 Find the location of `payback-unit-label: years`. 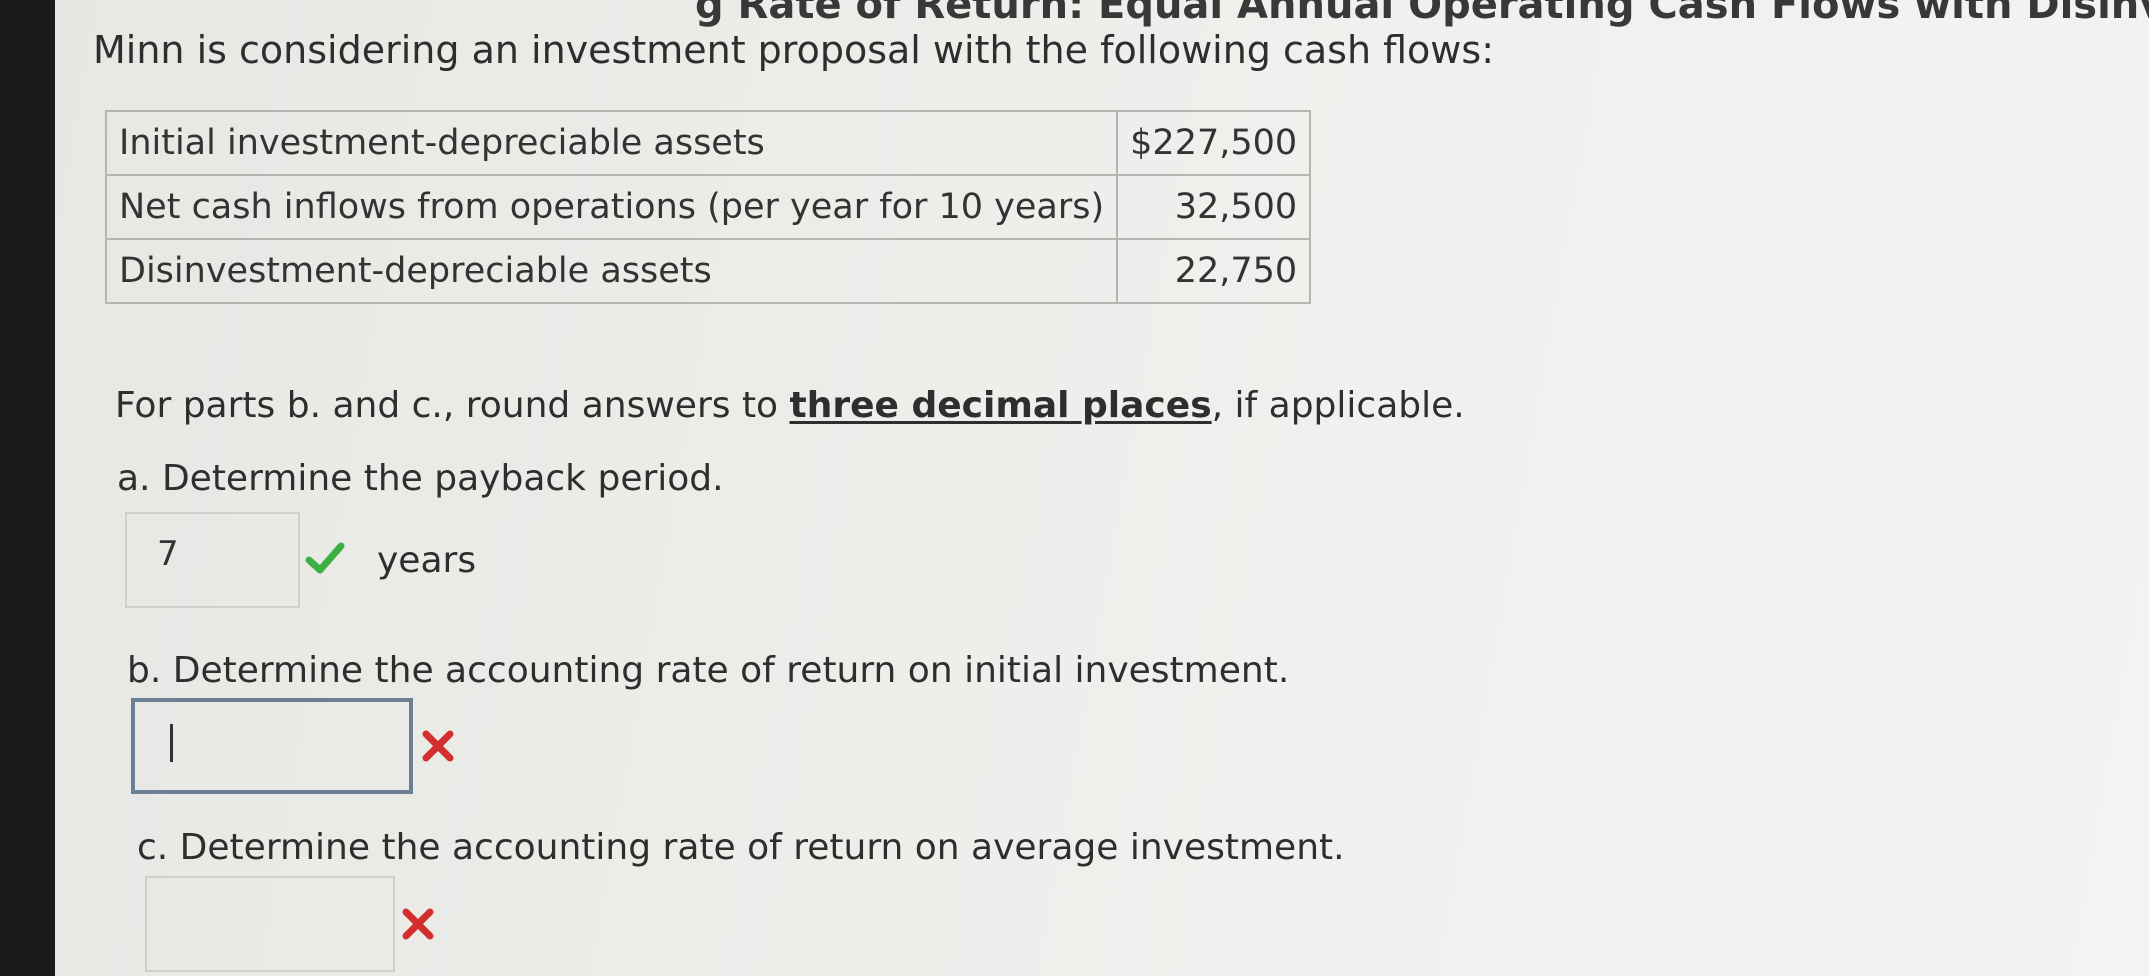

payback-unit-label: years is located at coordinates (427, 560).